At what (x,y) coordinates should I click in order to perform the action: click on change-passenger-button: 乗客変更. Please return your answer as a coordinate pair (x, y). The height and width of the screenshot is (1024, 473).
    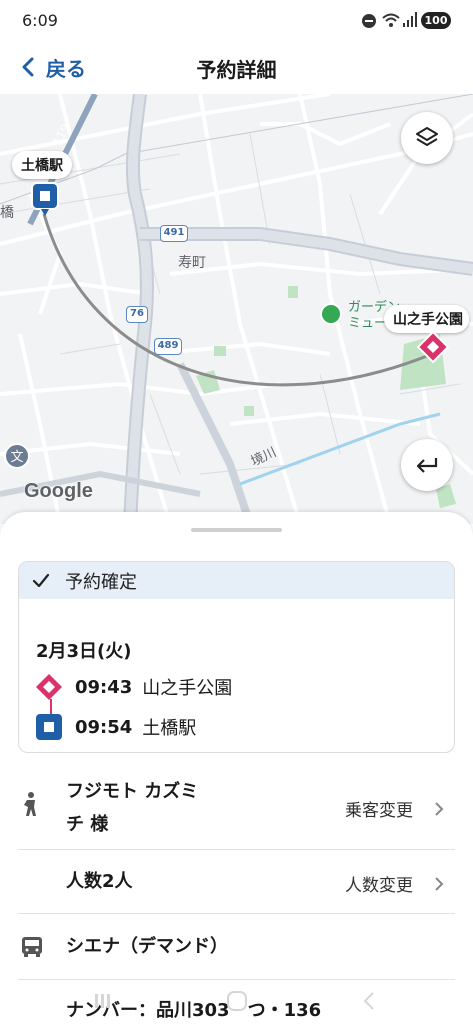
    Looking at the image, I should click on (395, 808).